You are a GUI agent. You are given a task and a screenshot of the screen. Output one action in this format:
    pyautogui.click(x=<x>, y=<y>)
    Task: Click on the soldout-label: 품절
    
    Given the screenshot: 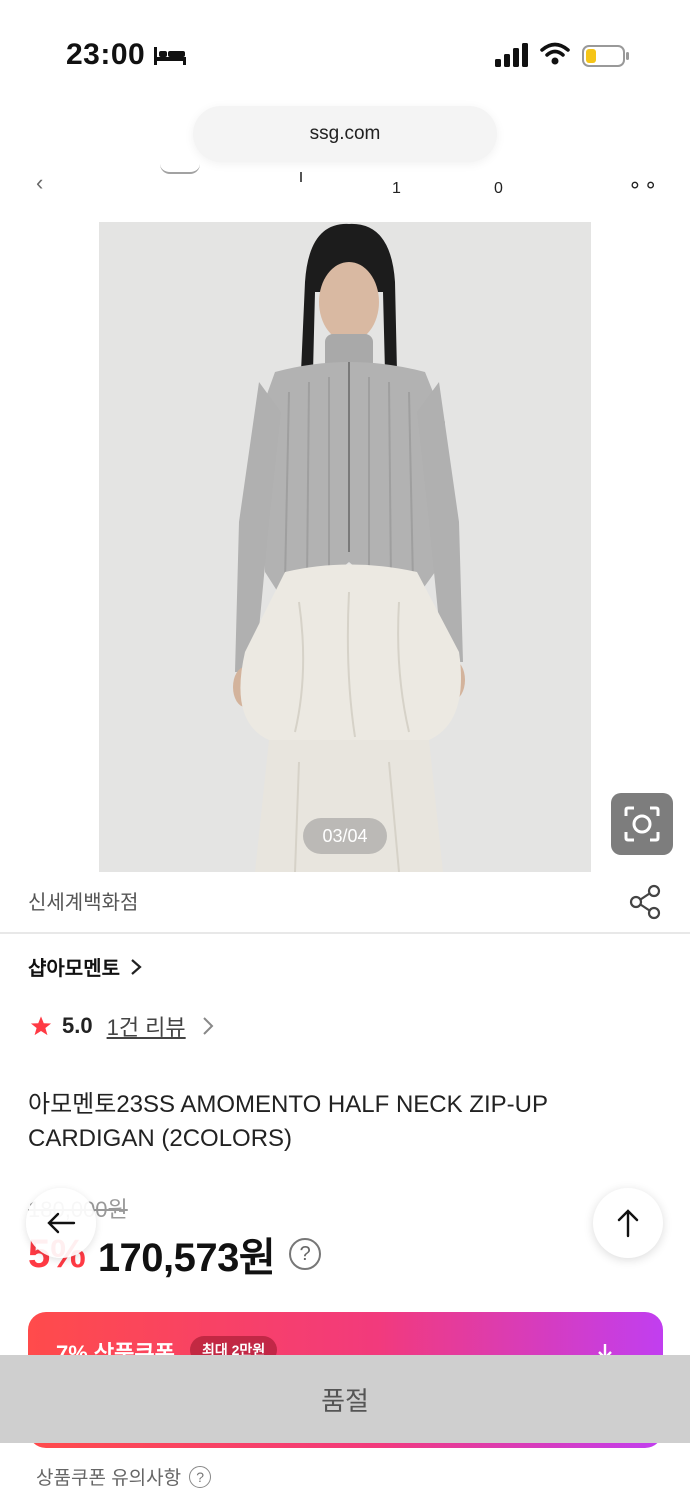 What is the action you would take?
    pyautogui.click(x=345, y=1400)
    